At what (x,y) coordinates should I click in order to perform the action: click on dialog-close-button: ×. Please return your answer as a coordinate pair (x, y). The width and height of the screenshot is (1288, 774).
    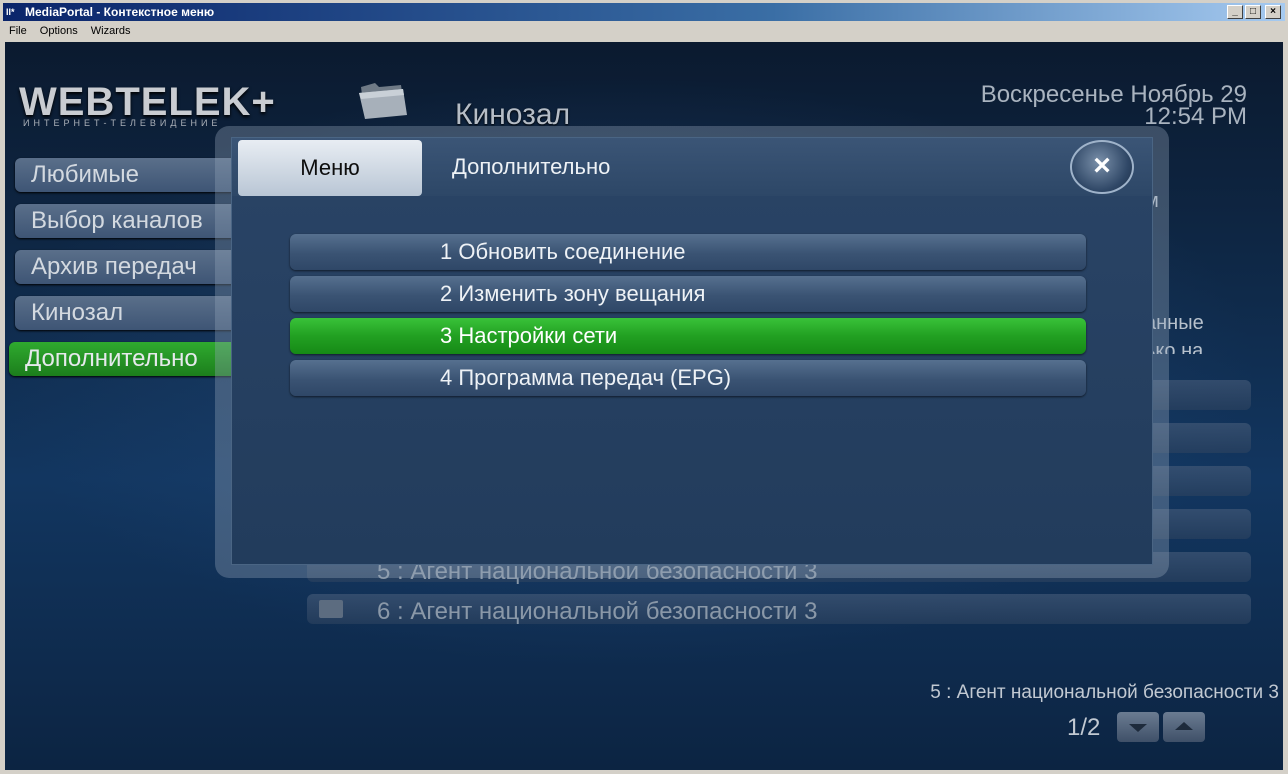
    Looking at the image, I should click on (1102, 167).